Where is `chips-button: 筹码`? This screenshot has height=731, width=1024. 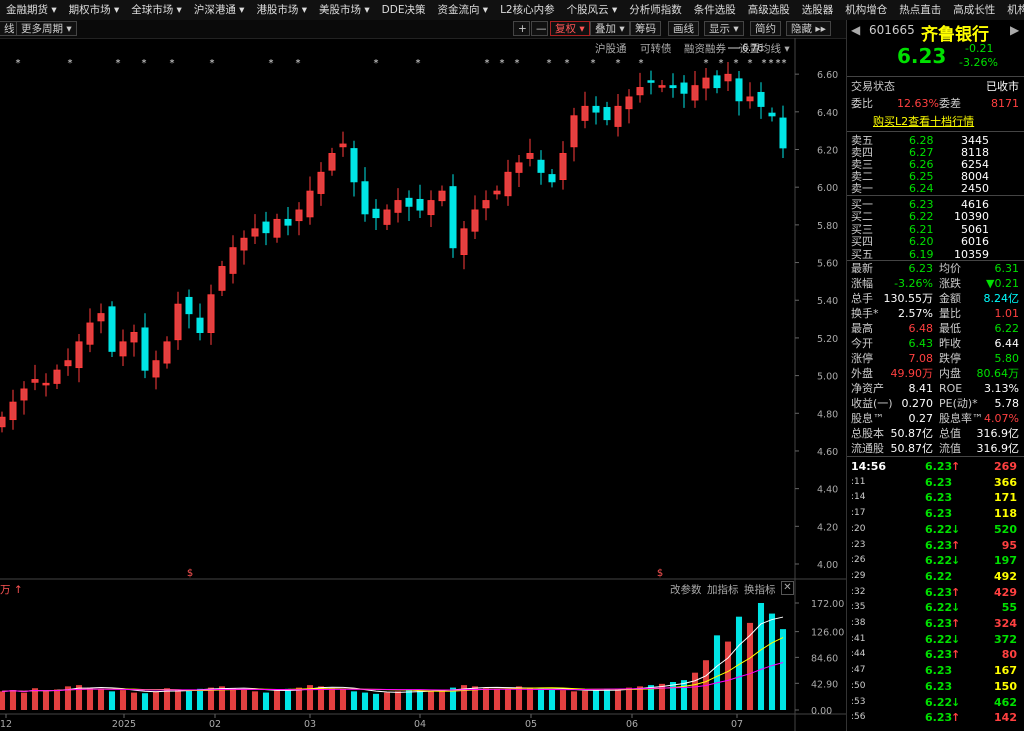
chips-button: 筹码 is located at coordinates (645, 28).